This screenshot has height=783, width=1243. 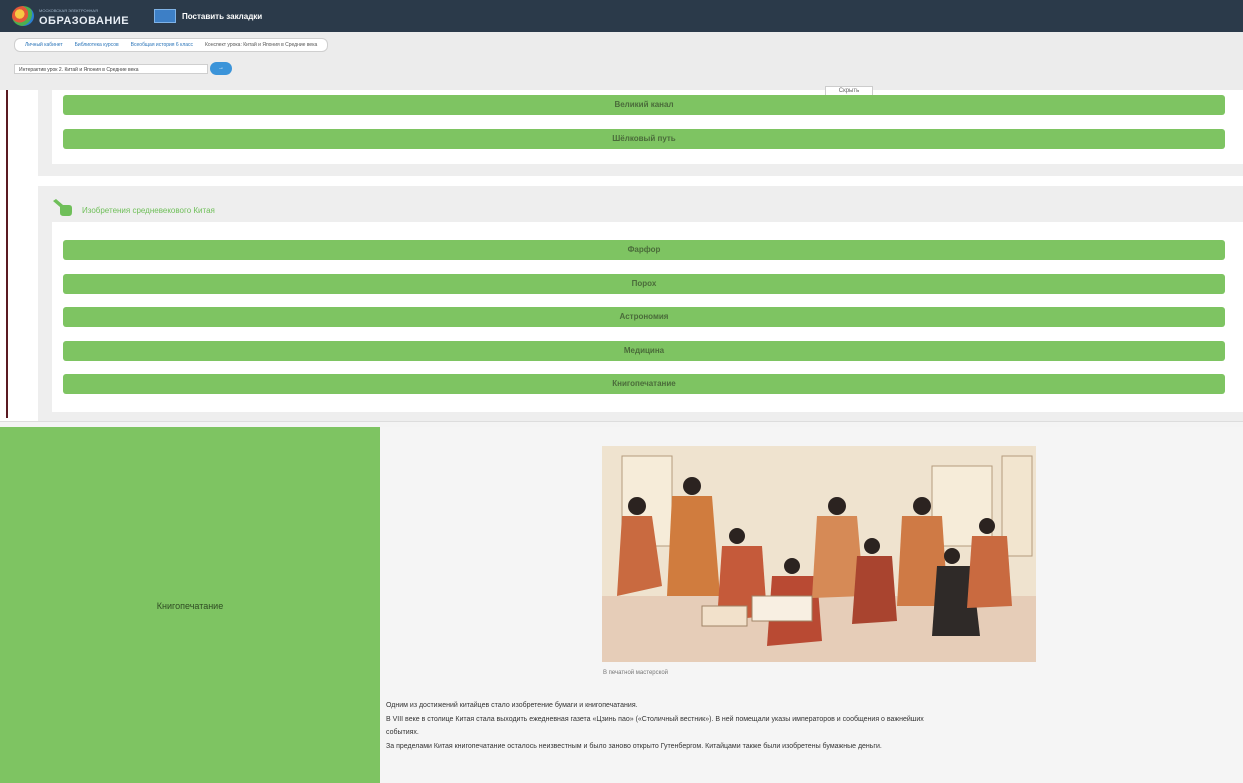 What do you see at coordinates (162, 45) in the screenshot?
I see `breadcrumb-item-course: Всеобщая история 6 класс` at bounding box center [162, 45].